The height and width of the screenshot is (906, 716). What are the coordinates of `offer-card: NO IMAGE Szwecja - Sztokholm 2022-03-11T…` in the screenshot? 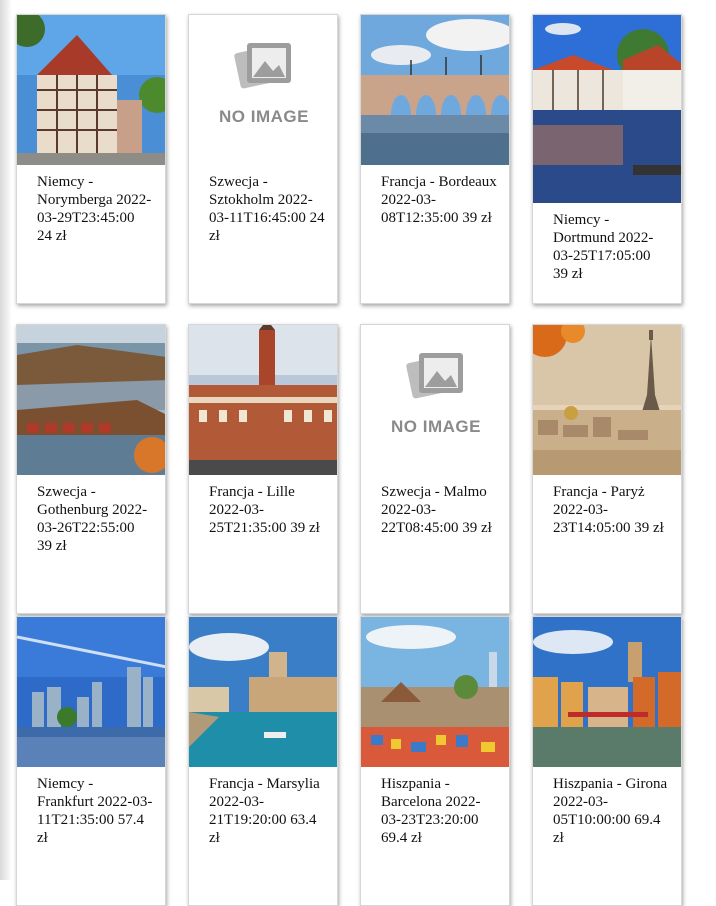 It's located at (263, 159).